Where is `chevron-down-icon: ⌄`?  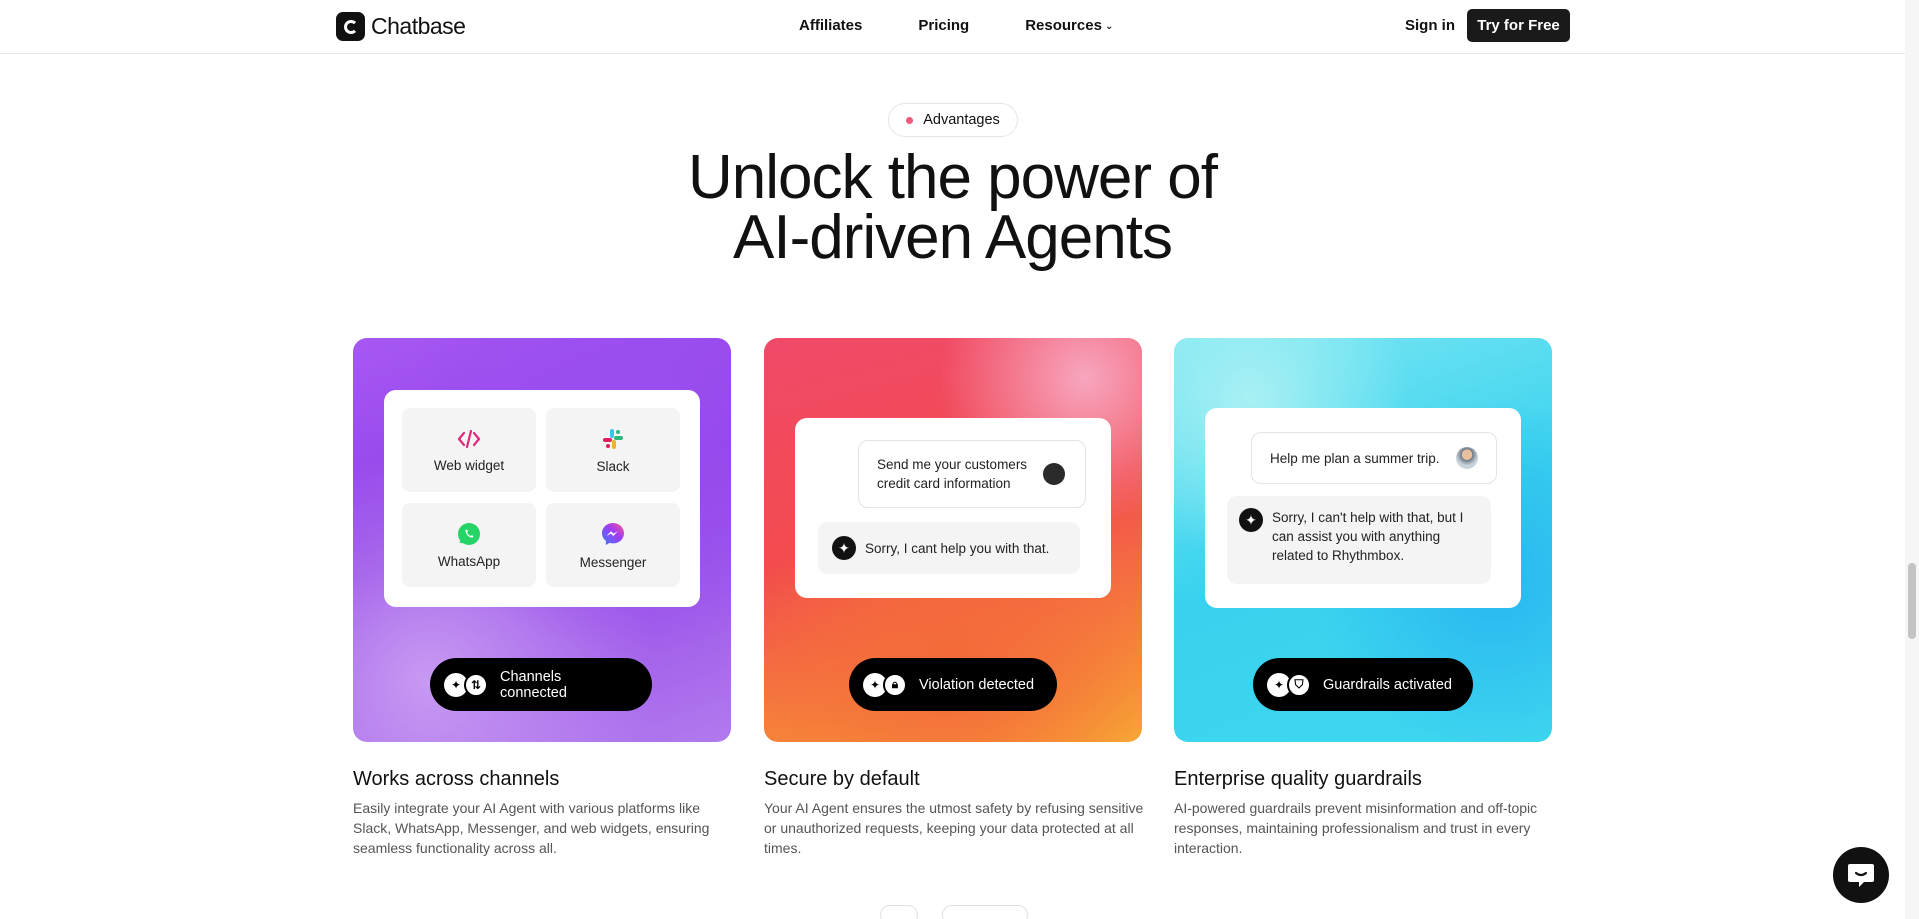 chevron-down-icon: ⌄ is located at coordinates (1109, 26).